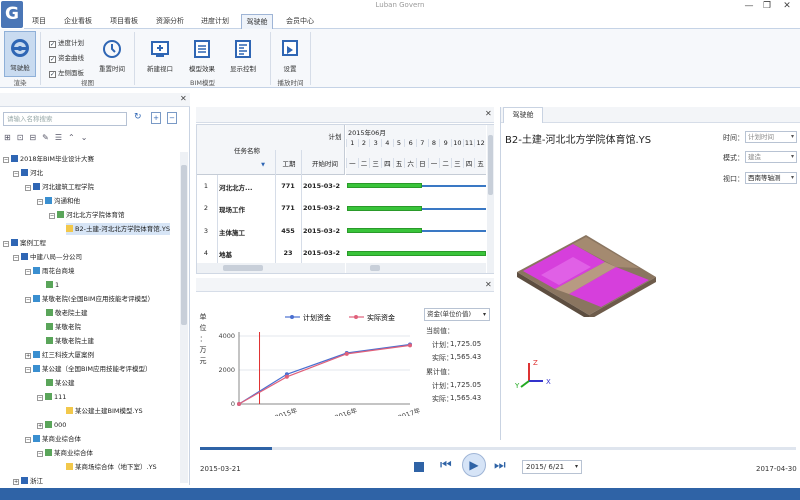 The width and height of the screenshot is (800, 500). What do you see at coordinates (184, 245) in the screenshot?
I see `tree-scrollbar-thumb` at bounding box center [184, 245].